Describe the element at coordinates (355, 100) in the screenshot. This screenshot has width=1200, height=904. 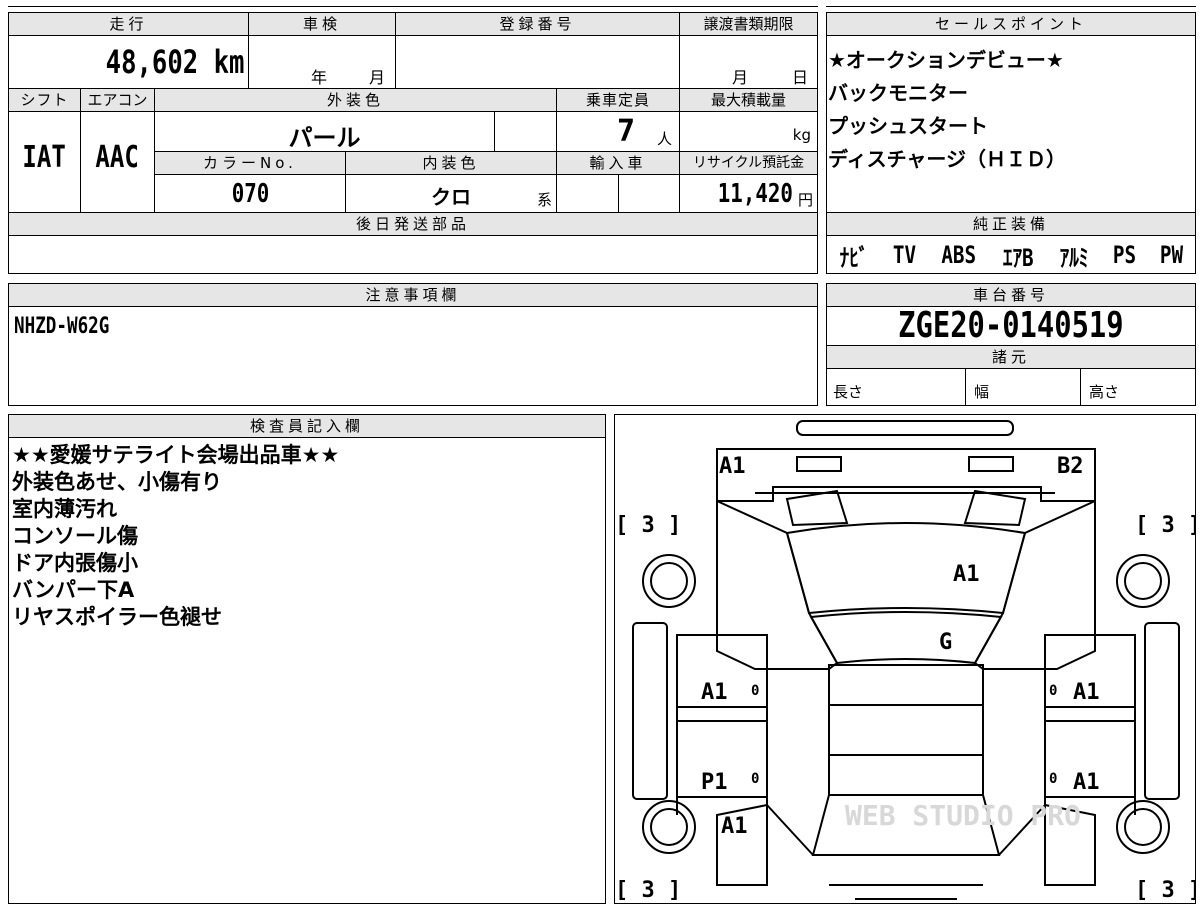
I see `exterior-color-header: 外装色` at that location.